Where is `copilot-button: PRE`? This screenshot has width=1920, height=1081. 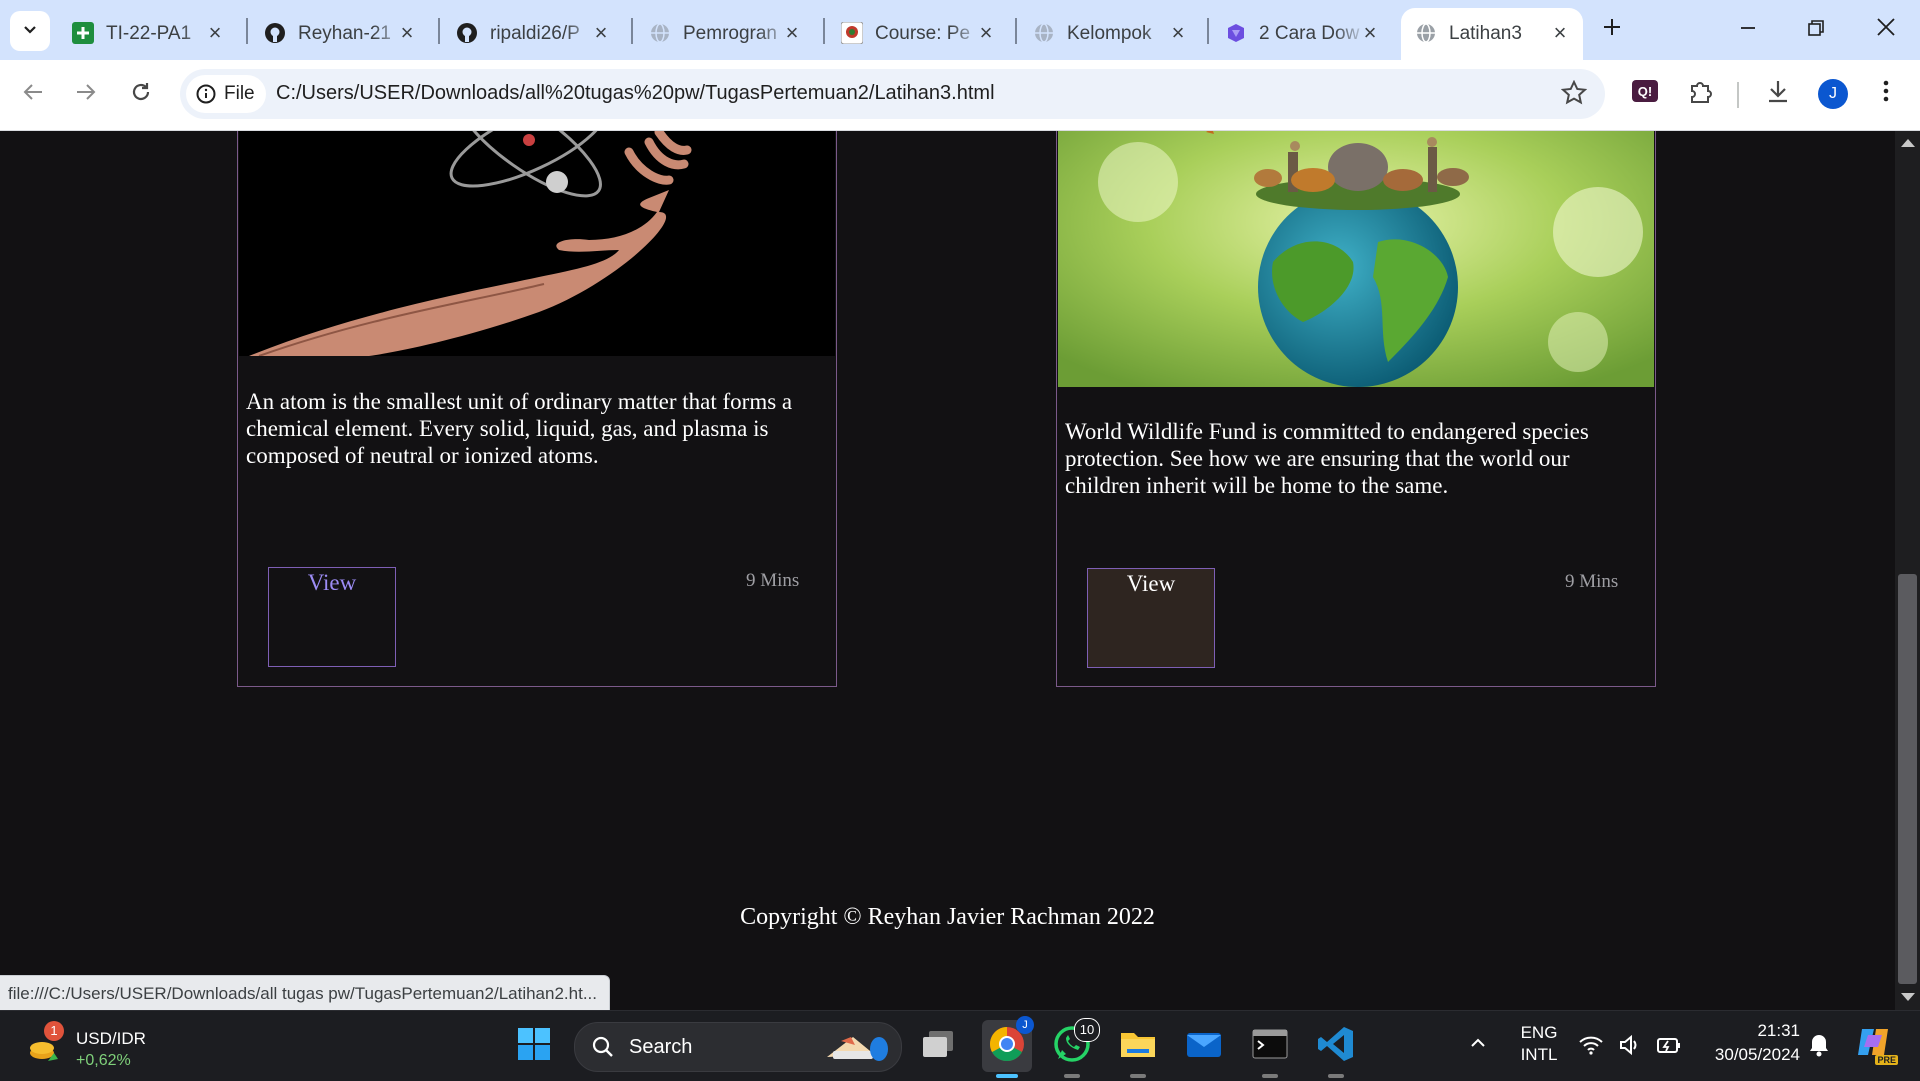
copilot-button: PRE is located at coordinates (1877, 1045).